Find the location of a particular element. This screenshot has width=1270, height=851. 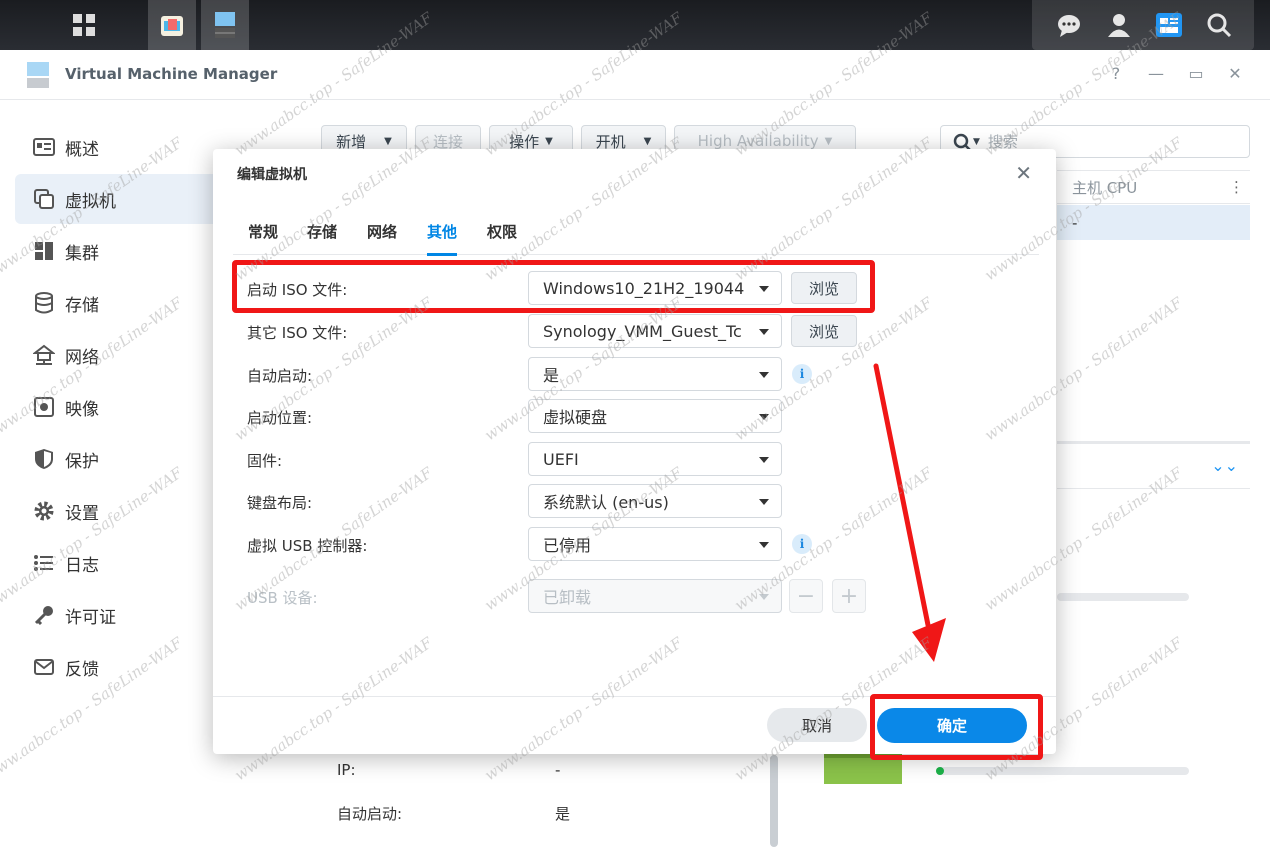

ha-label: High Availability is located at coordinates (758, 141).